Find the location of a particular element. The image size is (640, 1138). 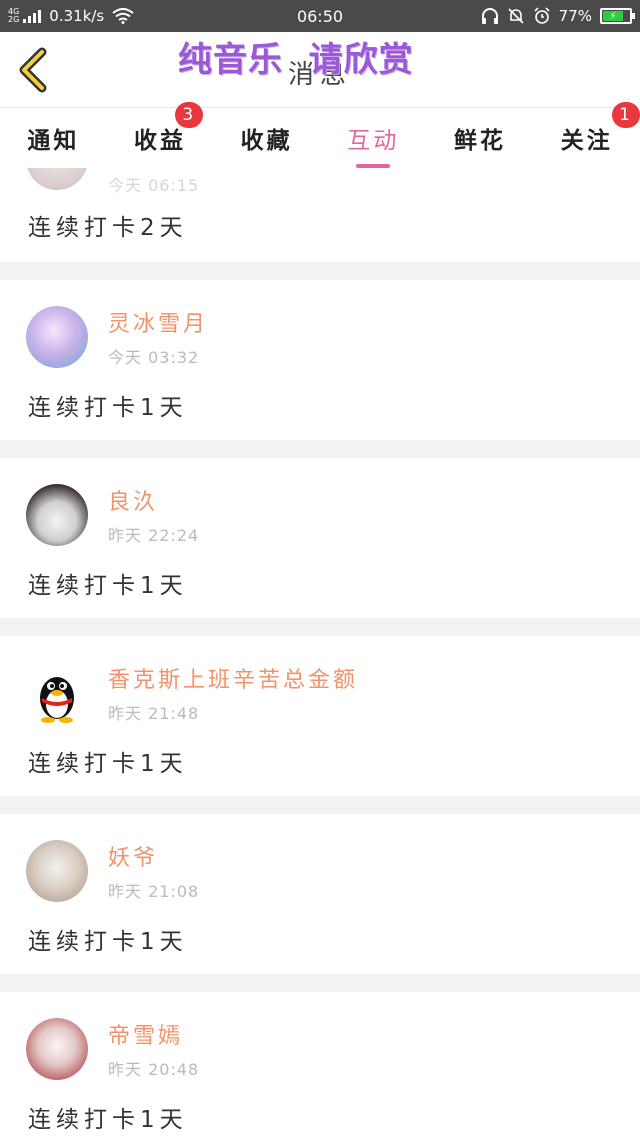

status-left: 4G 2G 0.31k/s is located at coordinates (128, 16).